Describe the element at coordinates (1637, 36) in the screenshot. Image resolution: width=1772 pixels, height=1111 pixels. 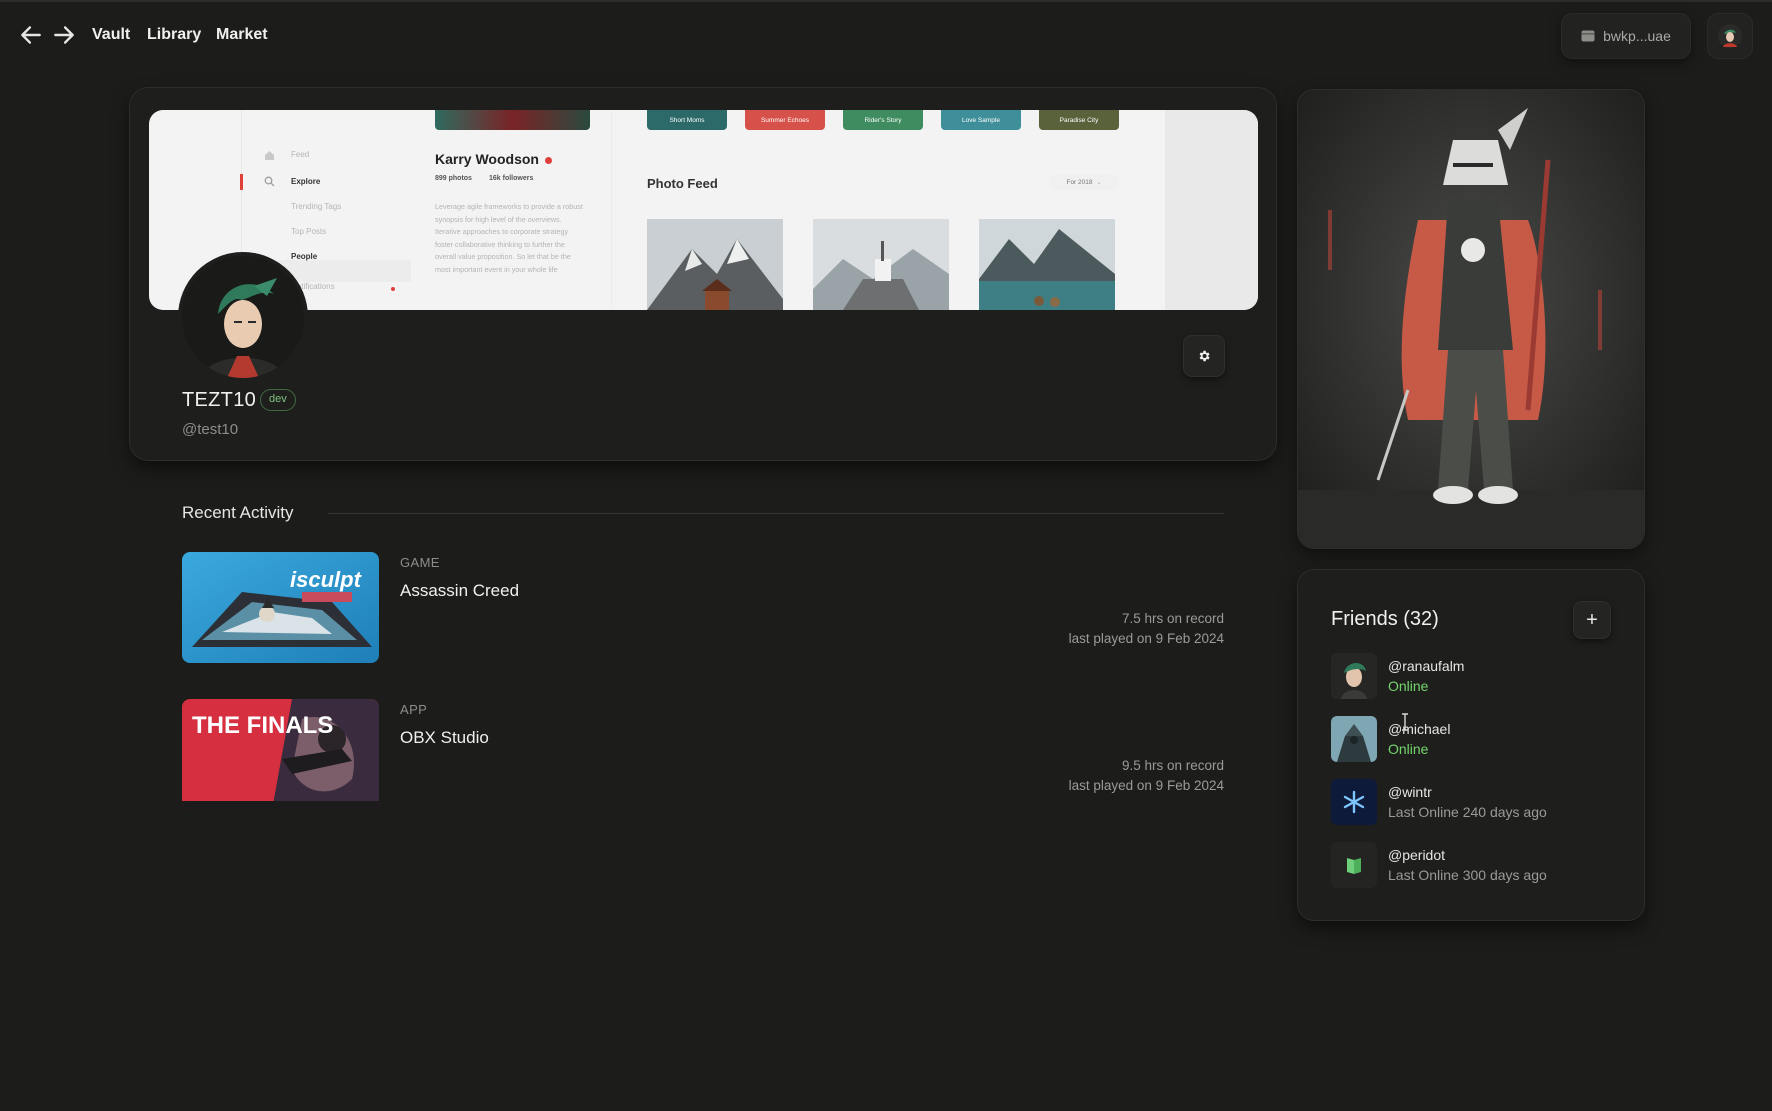
I see `wallet-address: bwkp...uae` at that location.